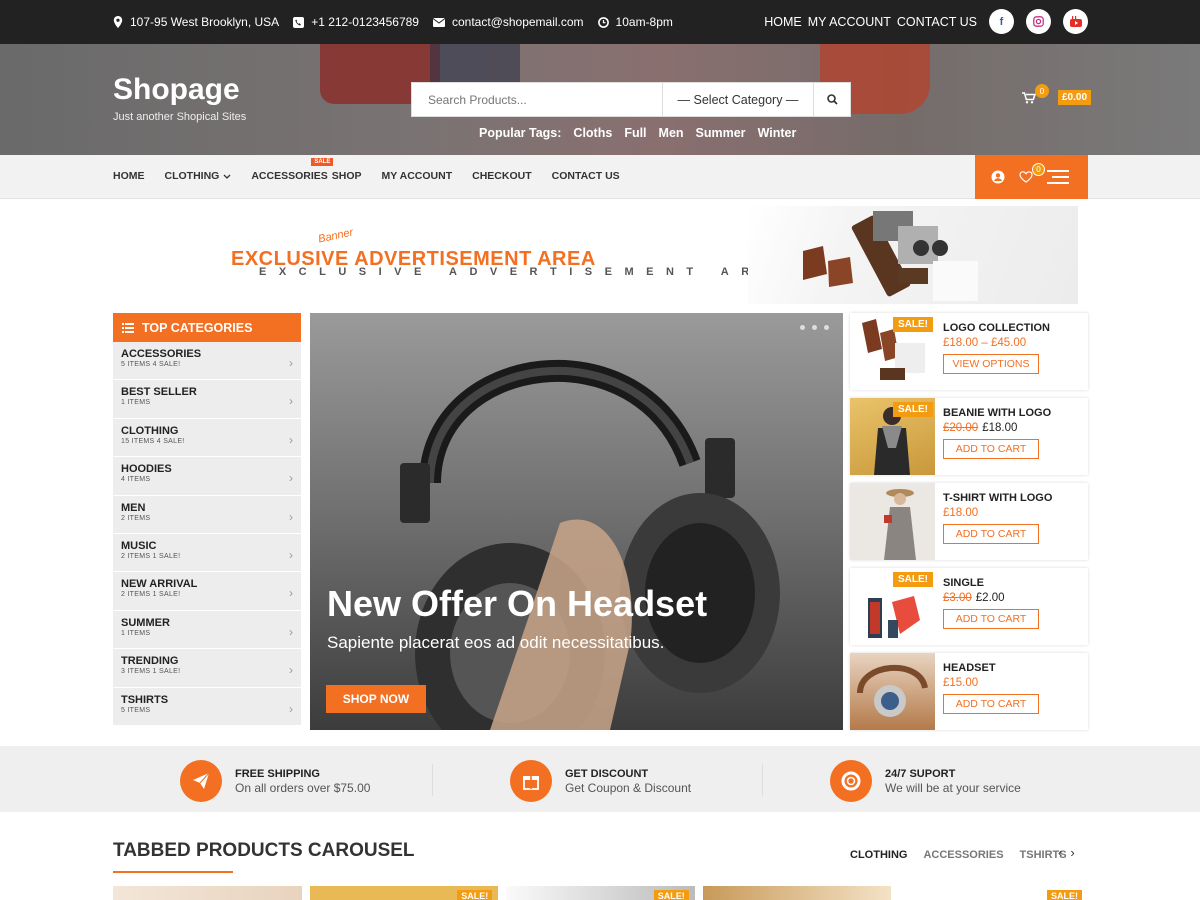 The width and height of the screenshot is (1200, 900). I want to click on nav-checkout: CHECKOUT, so click(502, 176).